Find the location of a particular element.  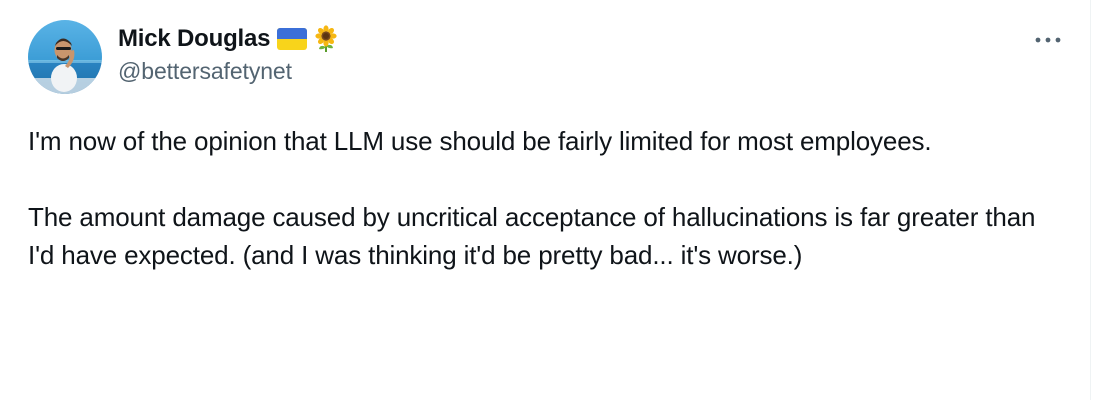

more-options-button is located at coordinates (1048, 40).